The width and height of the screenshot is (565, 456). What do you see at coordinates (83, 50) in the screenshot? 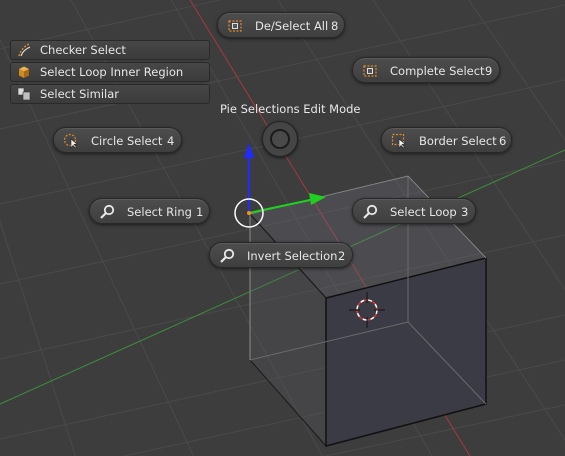
I see `menu-item-label: Checker Select` at bounding box center [83, 50].